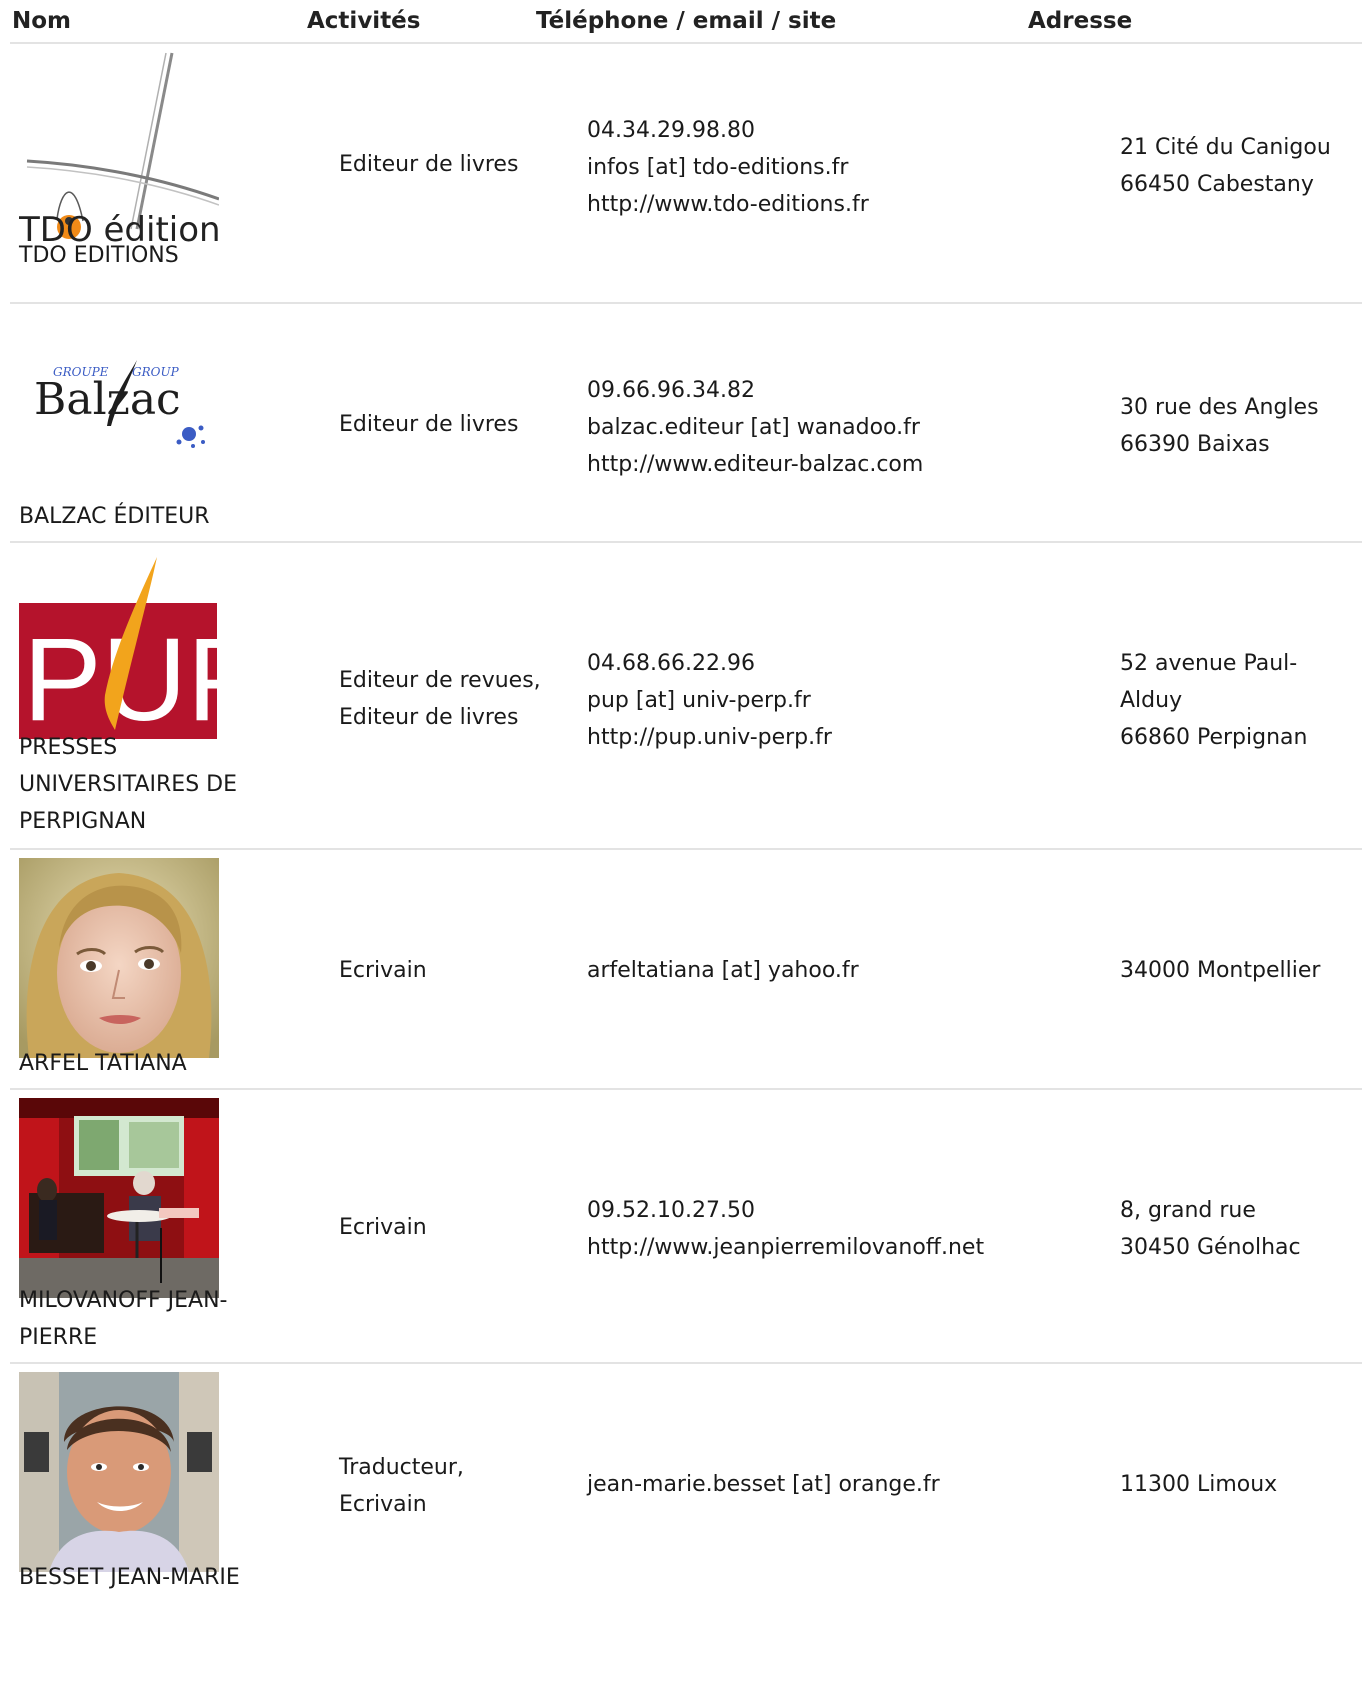  What do you see at coordinates (1225, 147) in the screenshot?
I see `address-line: 21 Cité du Canigou` at bounding box center [1225, 147].